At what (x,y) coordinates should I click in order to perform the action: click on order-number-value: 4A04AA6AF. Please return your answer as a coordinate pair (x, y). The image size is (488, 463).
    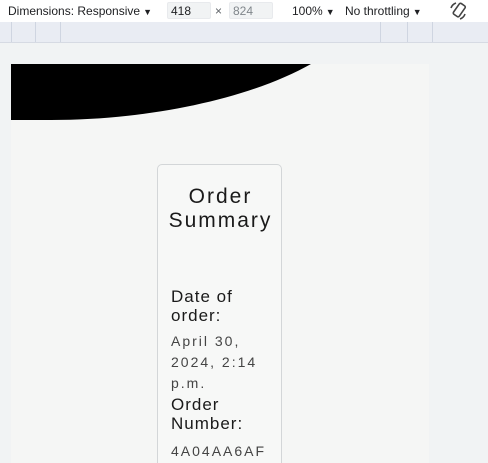
    Looking at the image, I should click on (219, 451).